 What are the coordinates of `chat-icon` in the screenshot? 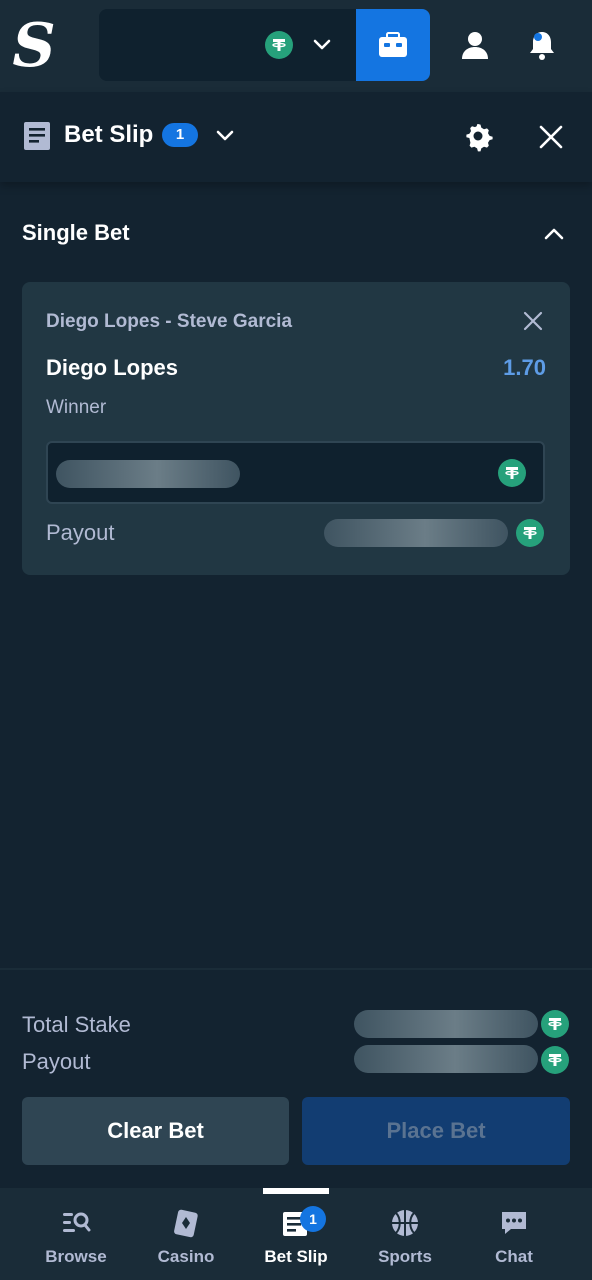 It's located at (514, 1223).